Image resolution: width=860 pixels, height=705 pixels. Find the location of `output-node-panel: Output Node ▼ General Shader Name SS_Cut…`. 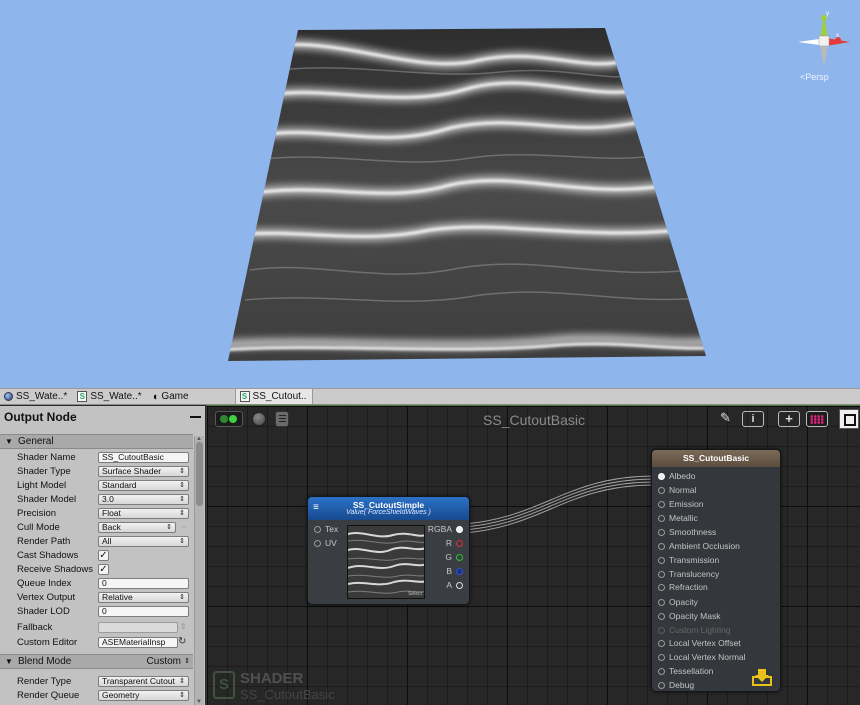

output-node-panel: Output Node ▼ General Shader Name SS_Cut… is located at coordinates (102, 555).